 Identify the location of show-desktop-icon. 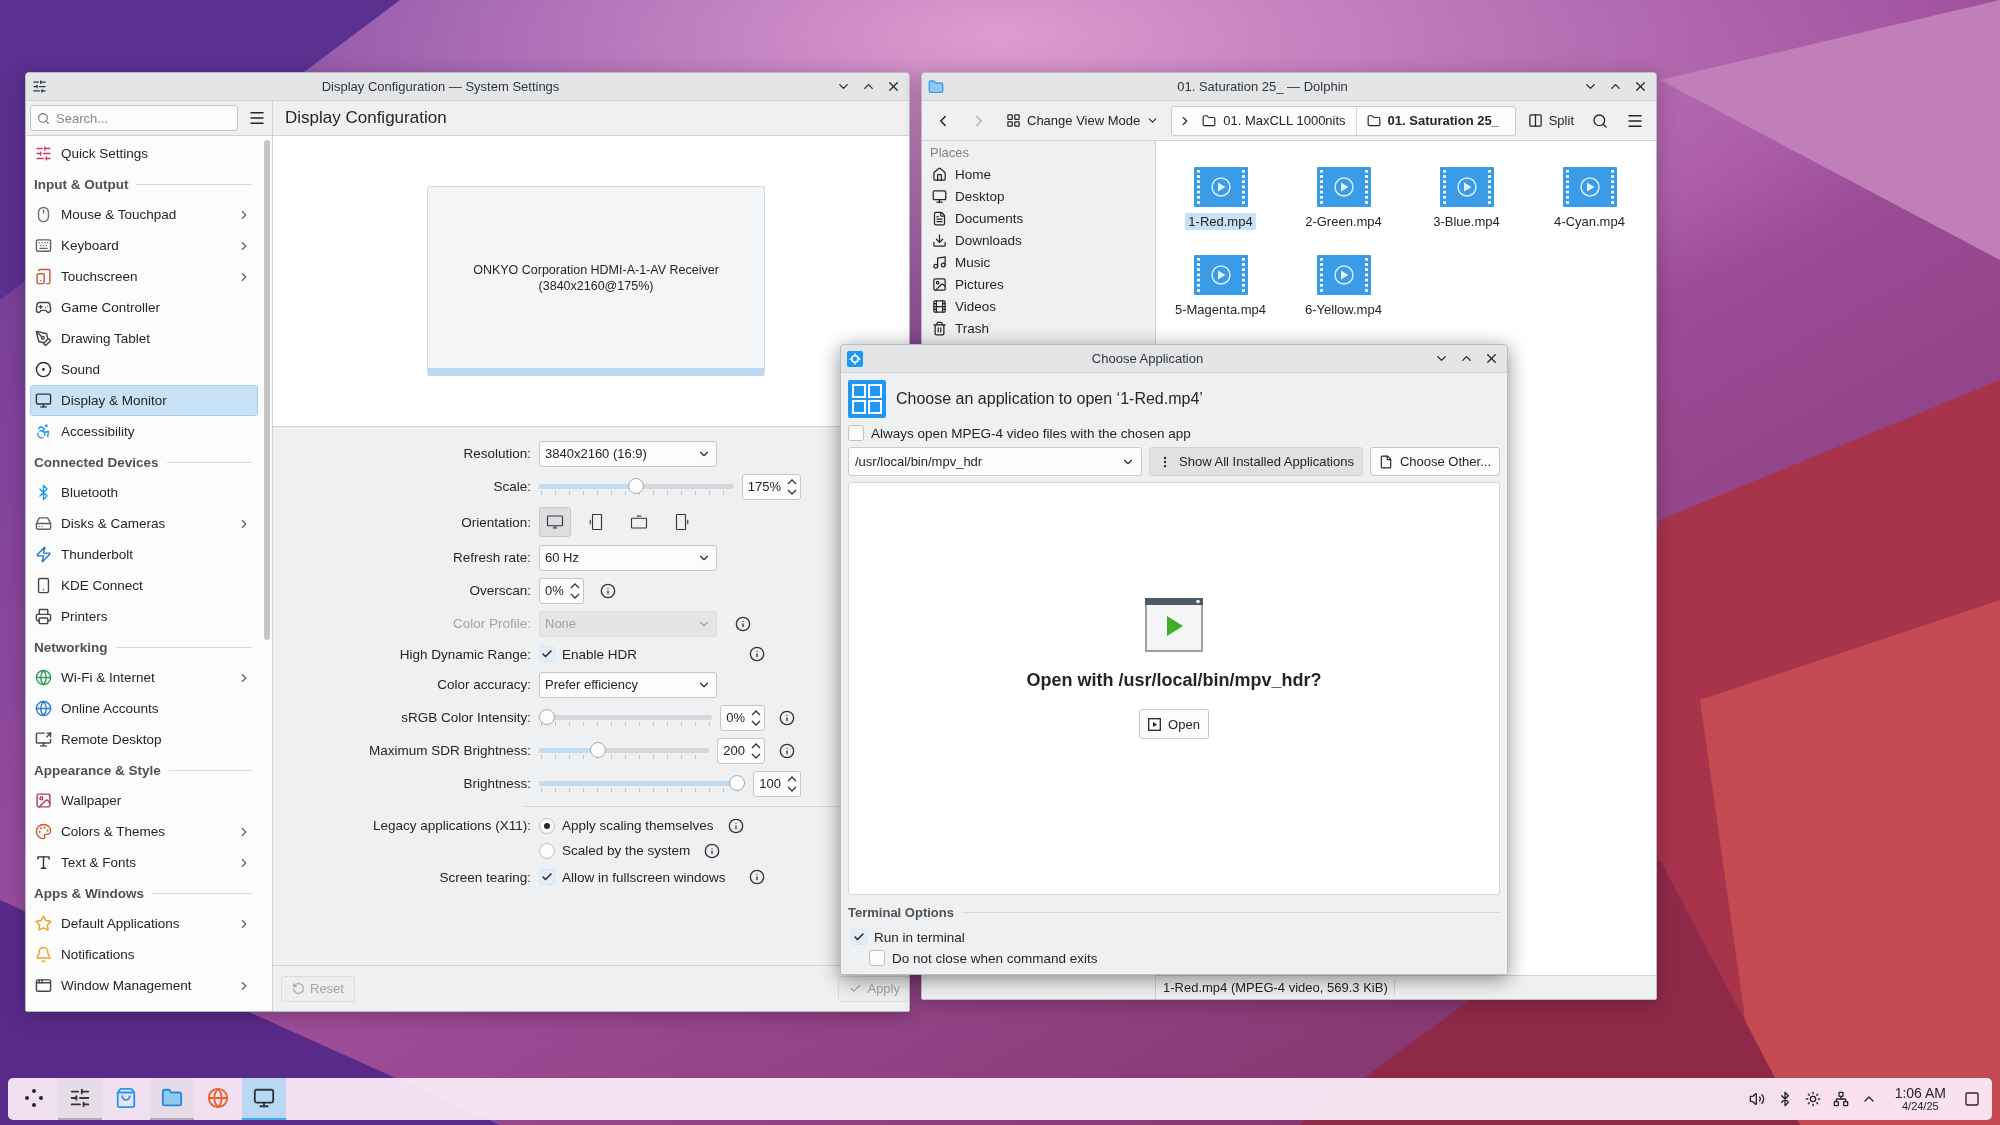
(1972, 1099).